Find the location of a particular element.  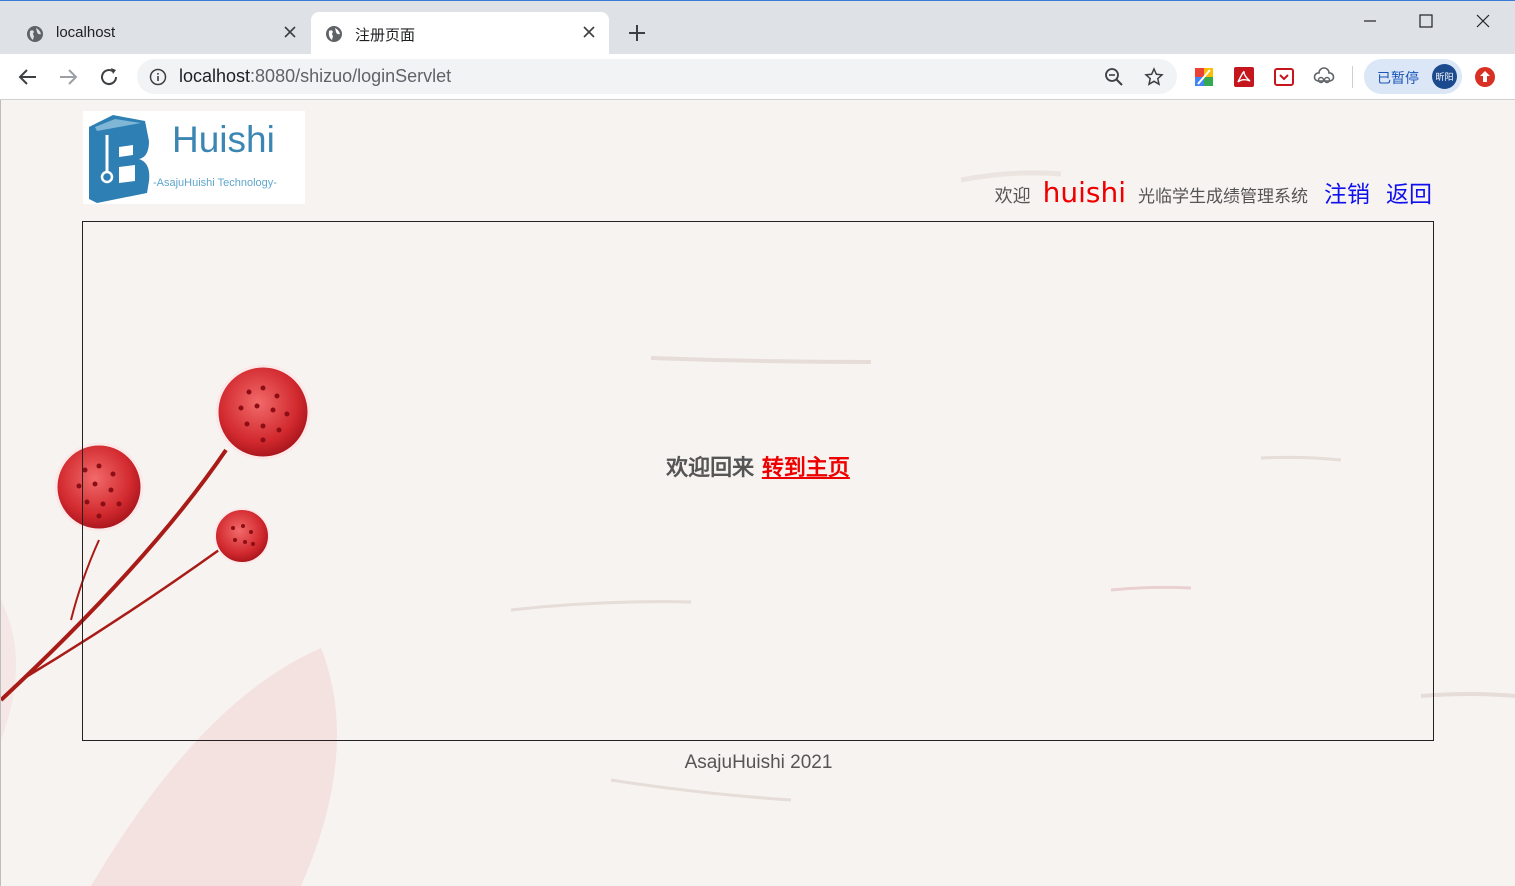

sync-paused-label: 已暂停 is located at coordinates (1398, 79).